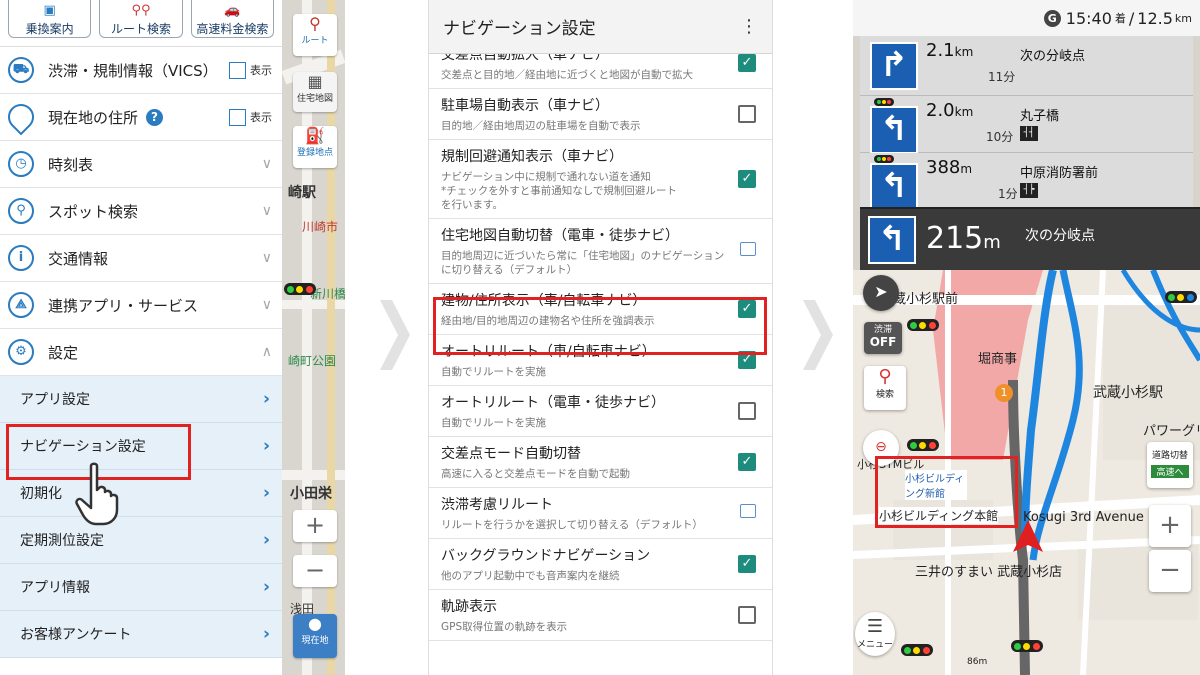  What do you see at coordinates (141, 19) in the screenshot?
I see `route-search-button: ⚲⚲ ルート検索` at bounding box center [141, 19].